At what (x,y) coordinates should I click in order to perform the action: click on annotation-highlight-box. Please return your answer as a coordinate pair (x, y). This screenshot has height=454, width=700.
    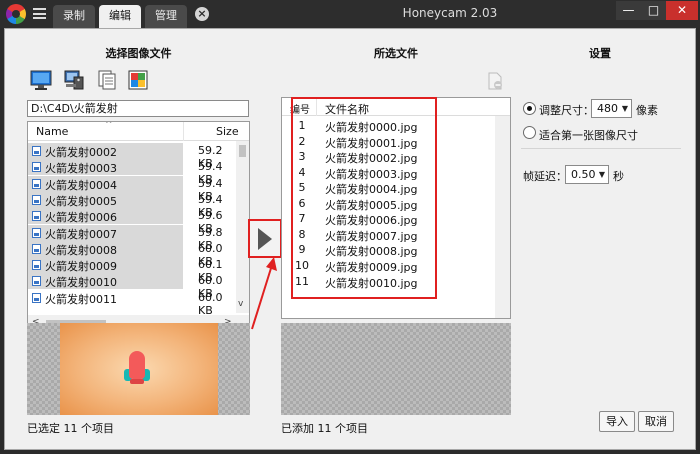
    Looking at the image, I should click on (364, 198).